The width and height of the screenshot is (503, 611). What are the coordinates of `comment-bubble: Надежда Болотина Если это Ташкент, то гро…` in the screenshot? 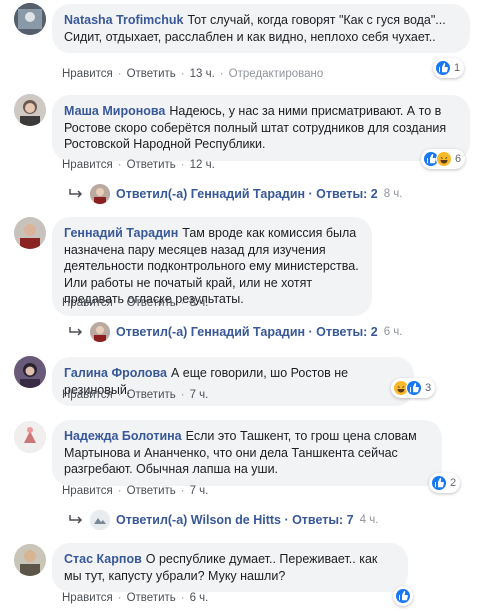 It's located at (247, 453).